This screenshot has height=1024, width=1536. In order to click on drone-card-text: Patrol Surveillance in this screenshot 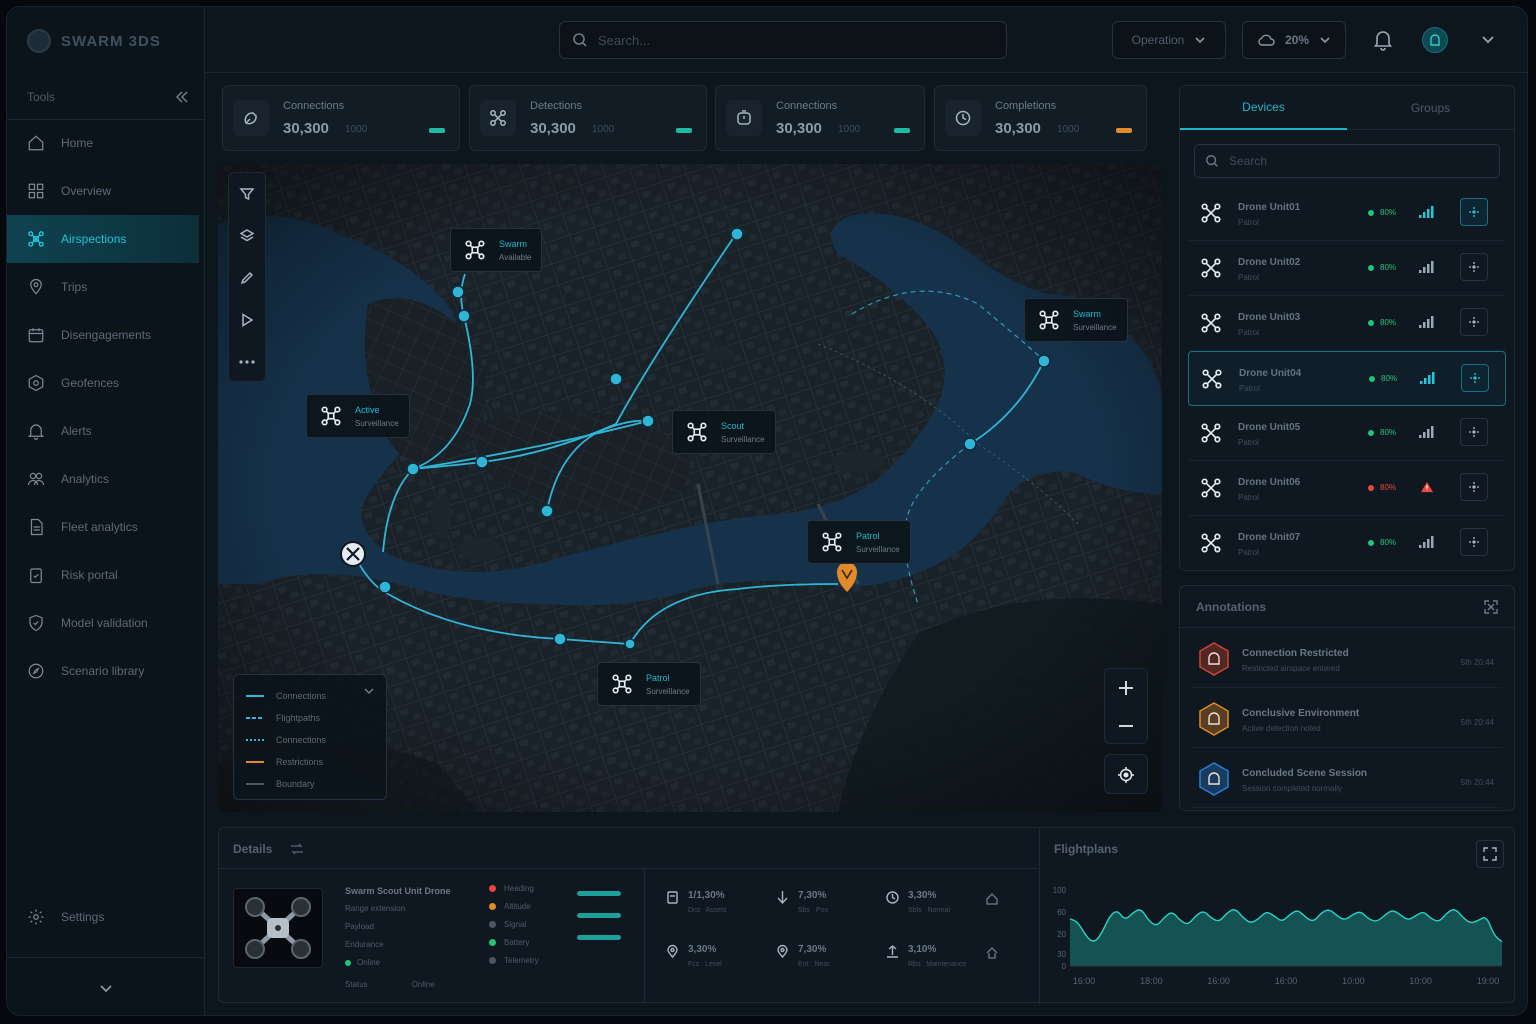, I will do `click(878, 542)`.